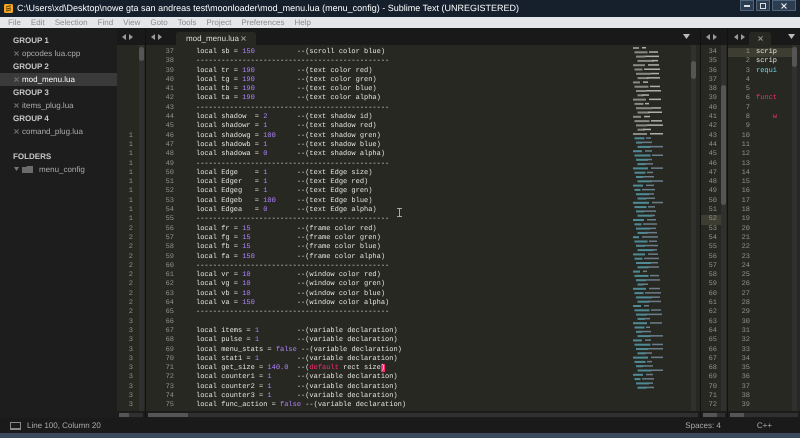  Describe the element at coordinates (8, 8) in the screenshot. I see `app-logo-icon` at that location.